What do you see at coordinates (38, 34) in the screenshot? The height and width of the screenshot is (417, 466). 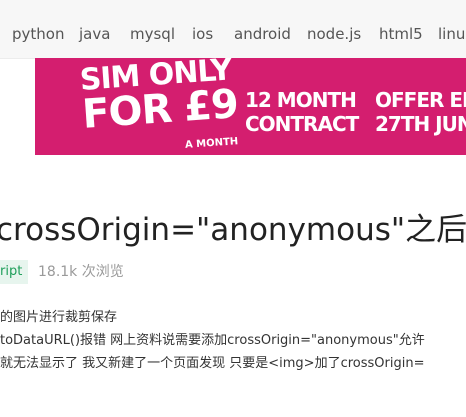 I see `nav-item-python: python` at bounding box center [38, 34].